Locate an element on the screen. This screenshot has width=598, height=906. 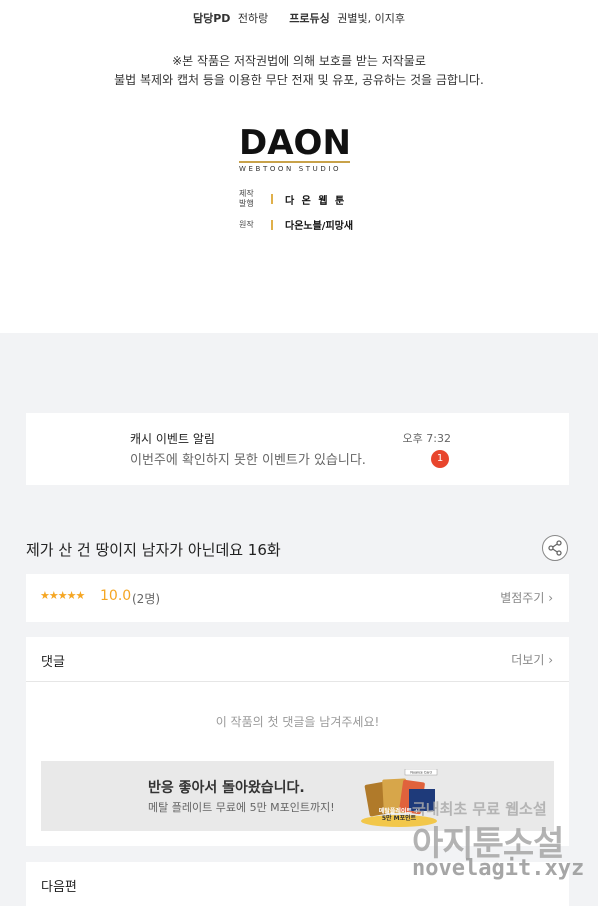
studio-row-original: 원작 다온노블/피망새 is located at coordinates (299, 224).